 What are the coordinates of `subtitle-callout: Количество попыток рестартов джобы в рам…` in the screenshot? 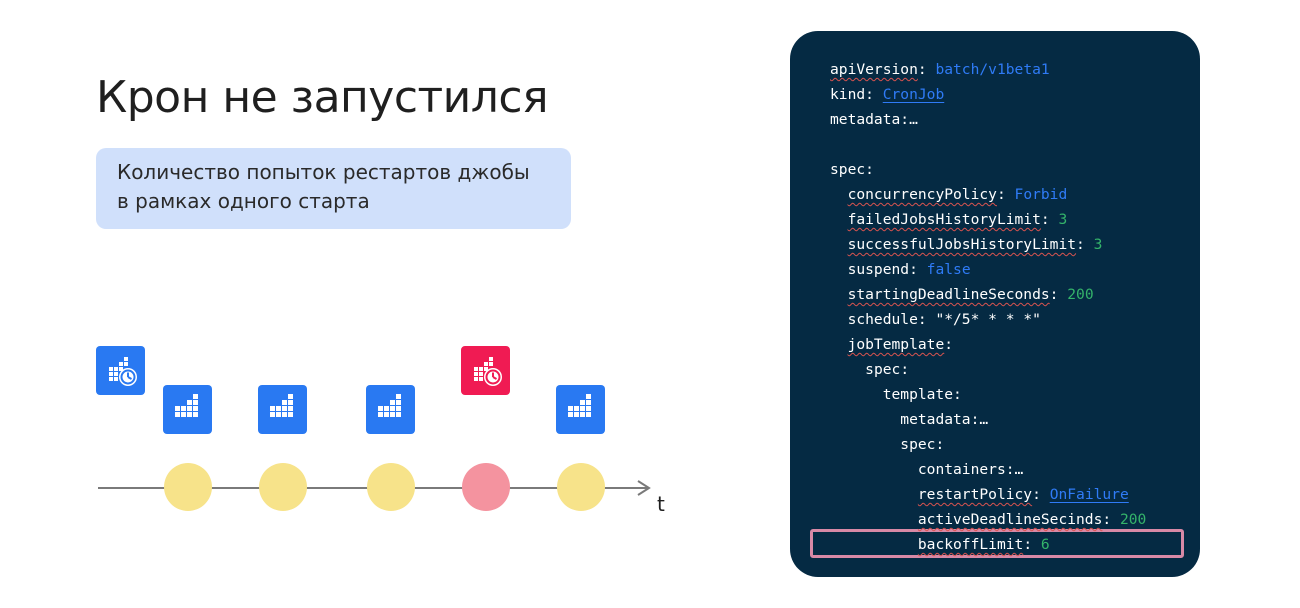 It's located at (333, 188).